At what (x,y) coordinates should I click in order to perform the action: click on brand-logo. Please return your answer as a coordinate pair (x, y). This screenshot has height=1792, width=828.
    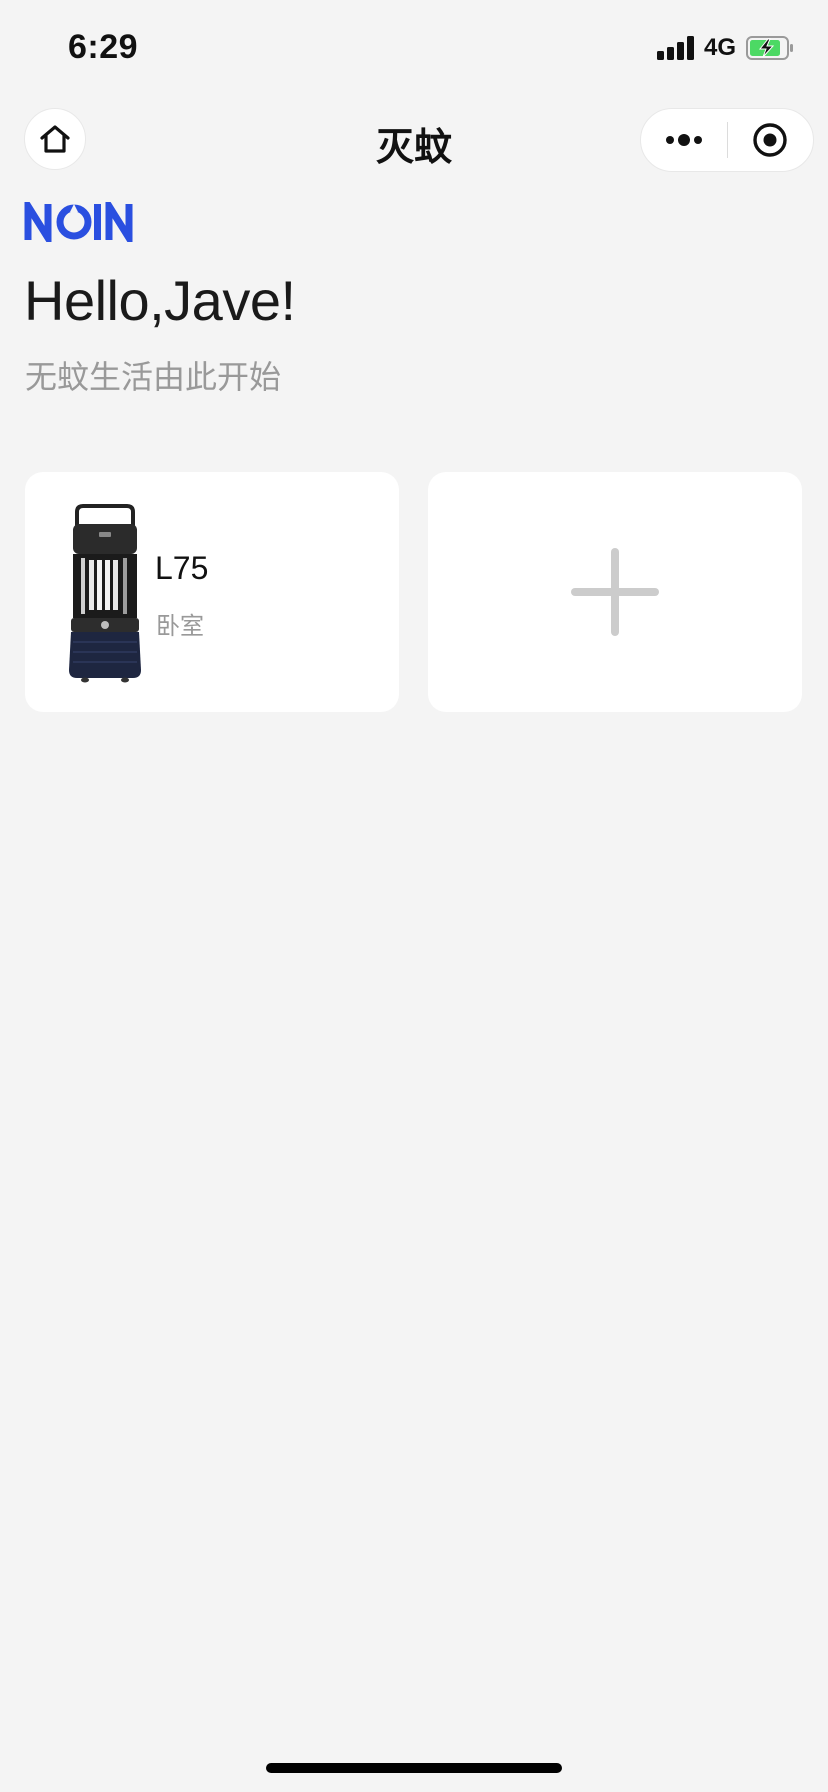
    Looking at the image, I should click on (78, 222).